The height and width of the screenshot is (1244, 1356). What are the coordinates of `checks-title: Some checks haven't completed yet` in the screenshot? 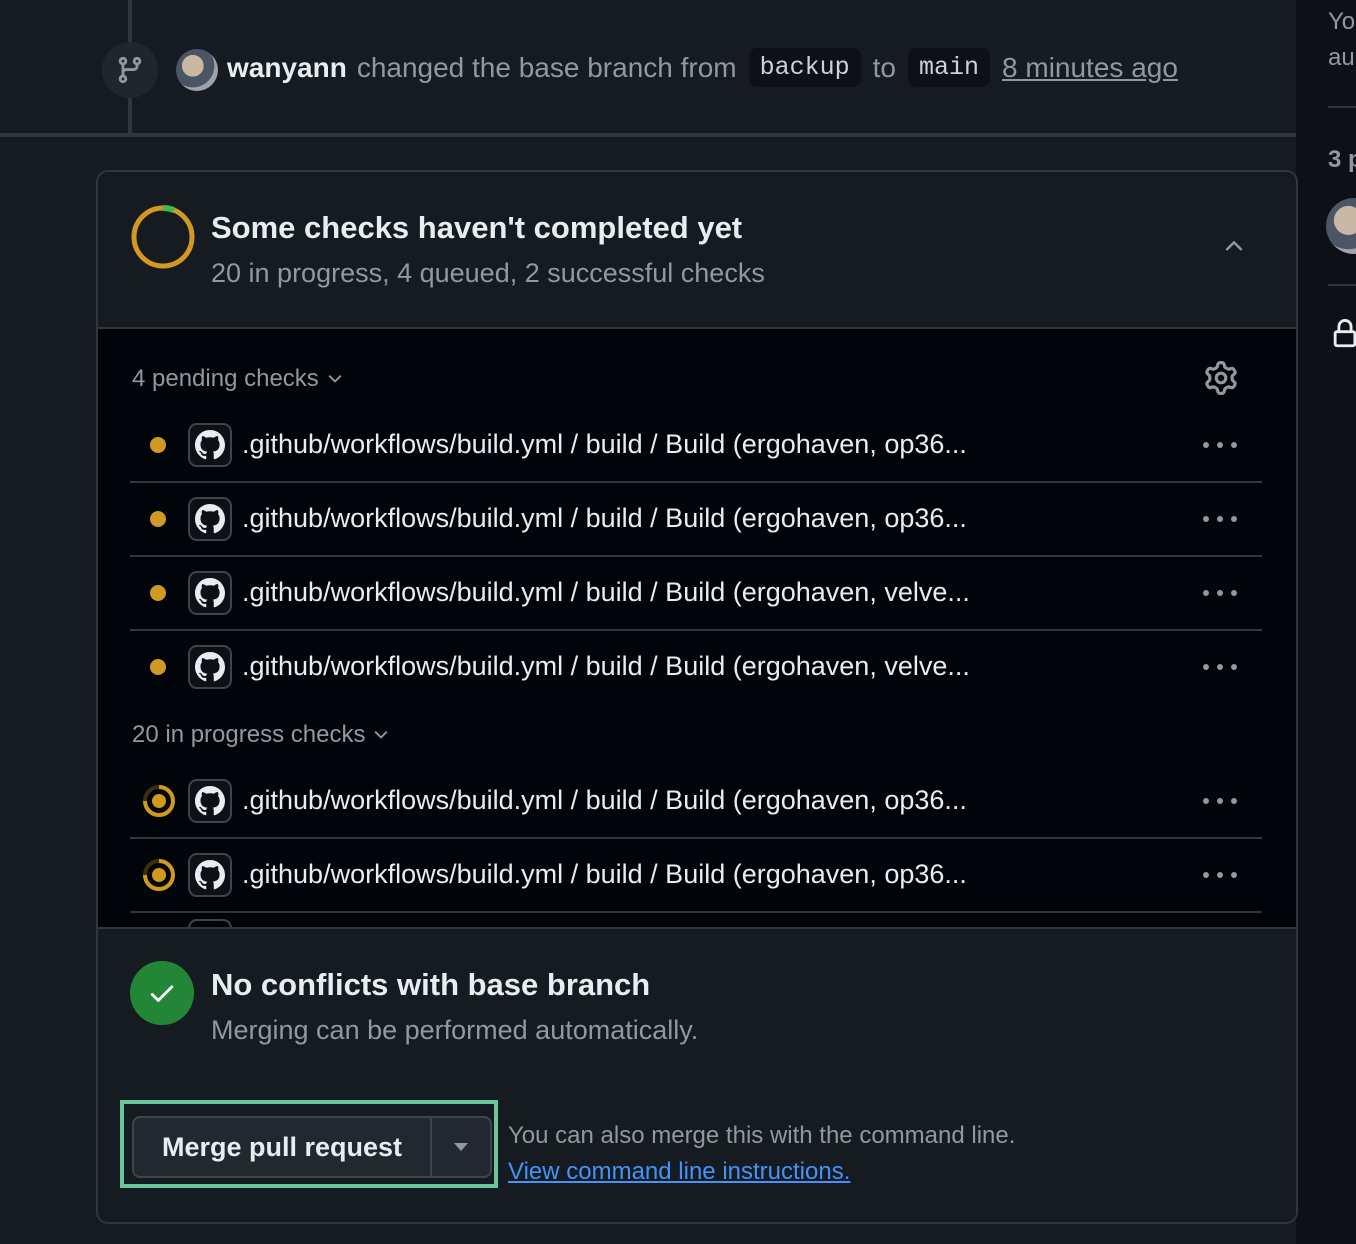 It's located at (477, 227).